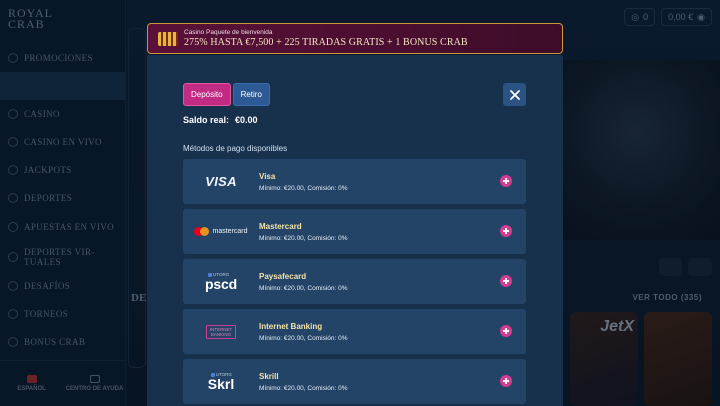 The width and height of the screenshot is (720, 406). I want to click on skrill-logo-text: Skrl, so click(221, 384).